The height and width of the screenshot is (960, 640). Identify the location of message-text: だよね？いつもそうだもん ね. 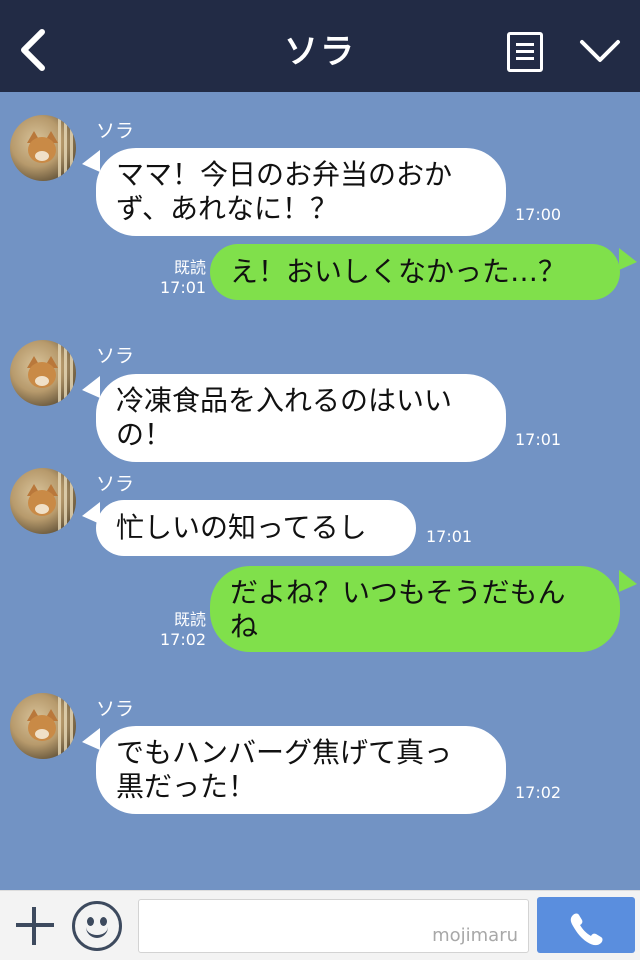
(398, 609).